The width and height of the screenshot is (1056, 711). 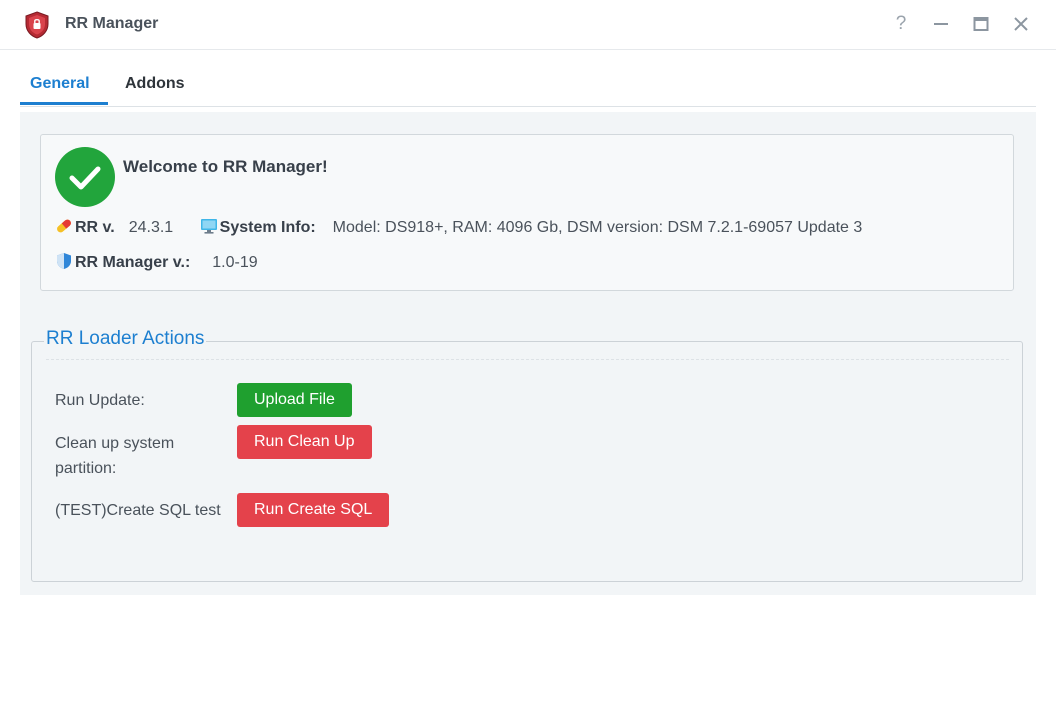 I want to click on checkmark-icon, so click(x=85, y=177).